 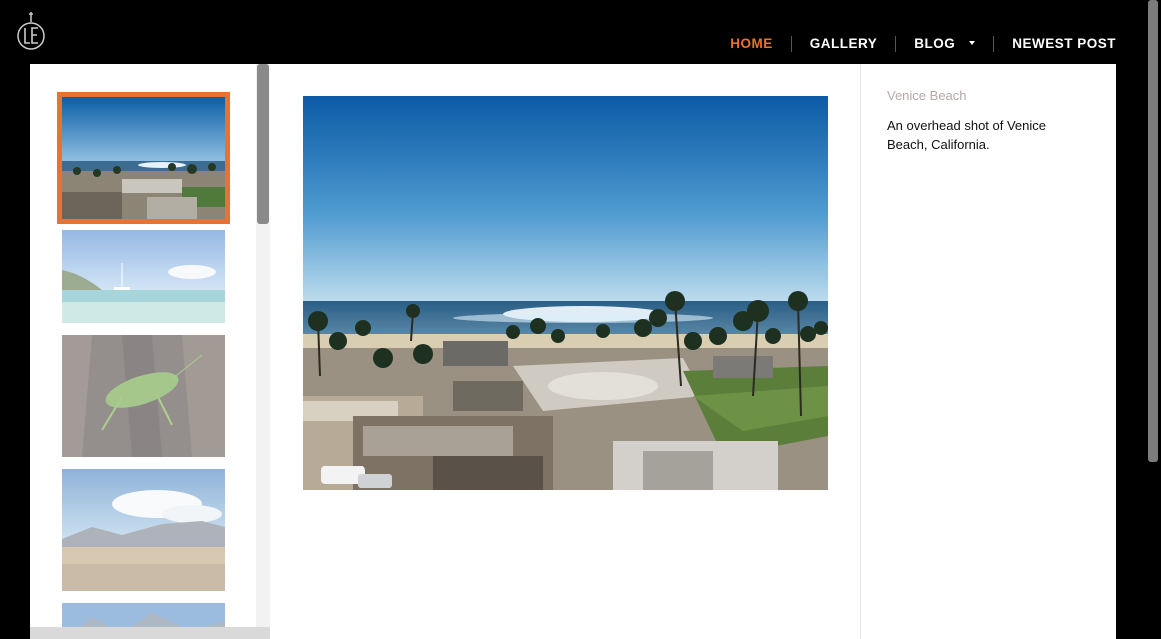 I want to click on nav-home: HOME, so click(x=751, y=44).